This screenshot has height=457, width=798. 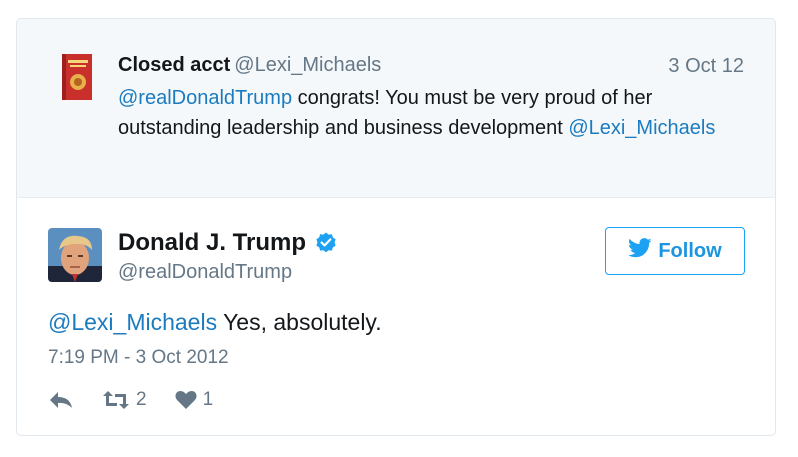 I want to click on twitter-bird-icon, so click(x=640, y=251).